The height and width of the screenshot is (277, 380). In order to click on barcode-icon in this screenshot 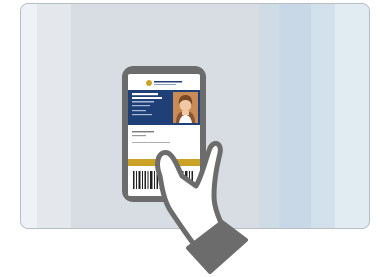, I will do `click(163, 180)`.